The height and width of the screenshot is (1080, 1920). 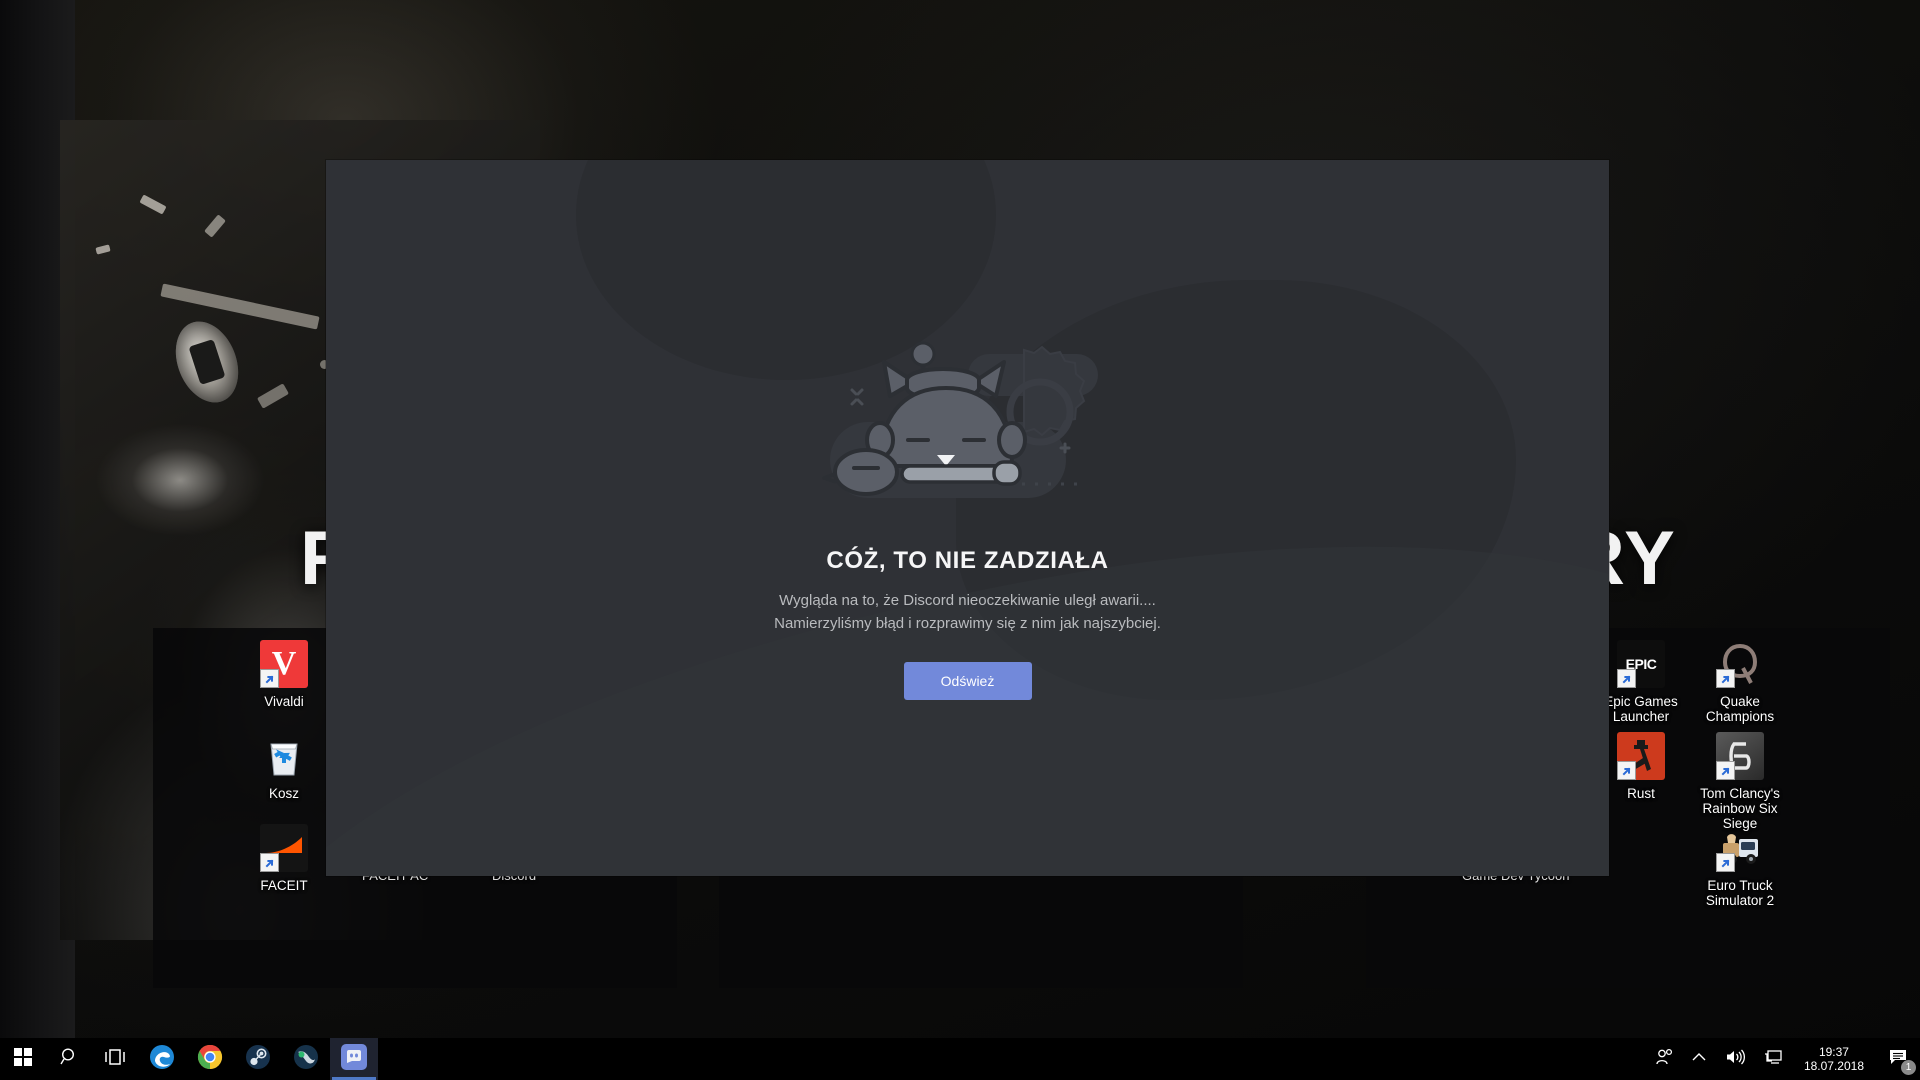 I want to click on volume-button, so click(x=1735, y=1059).